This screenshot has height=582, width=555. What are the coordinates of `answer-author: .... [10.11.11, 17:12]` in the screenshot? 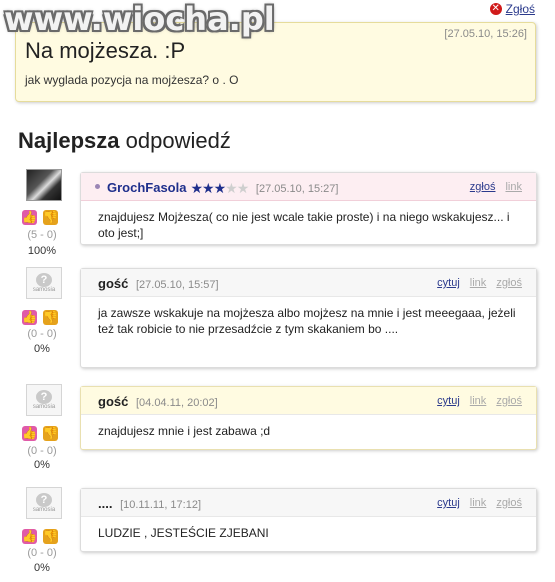 It's located at (149, 503).